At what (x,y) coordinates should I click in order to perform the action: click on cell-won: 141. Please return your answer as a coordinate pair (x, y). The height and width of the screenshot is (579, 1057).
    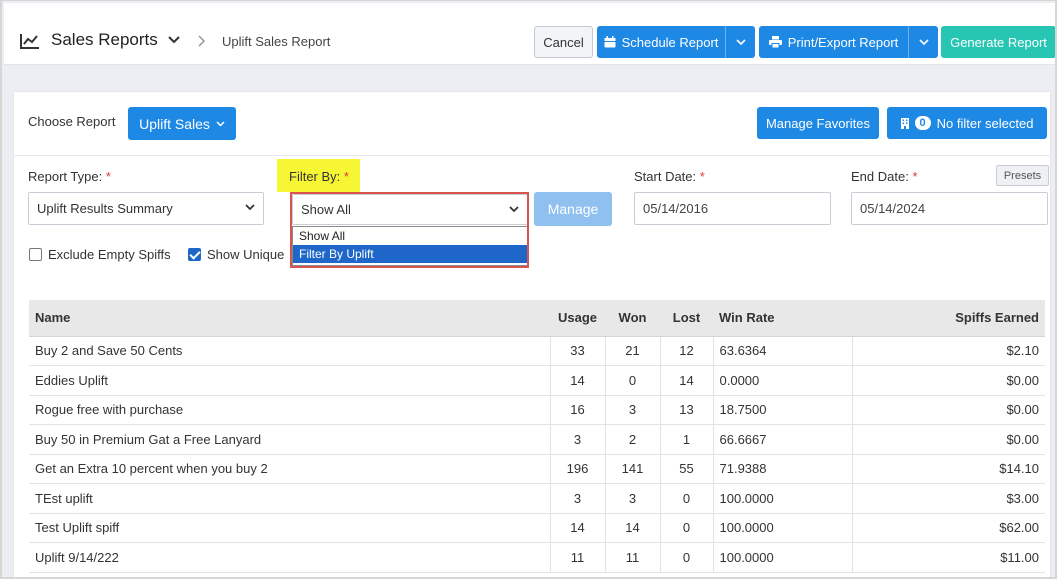
    Looking at the image, I should click on (633, 469).